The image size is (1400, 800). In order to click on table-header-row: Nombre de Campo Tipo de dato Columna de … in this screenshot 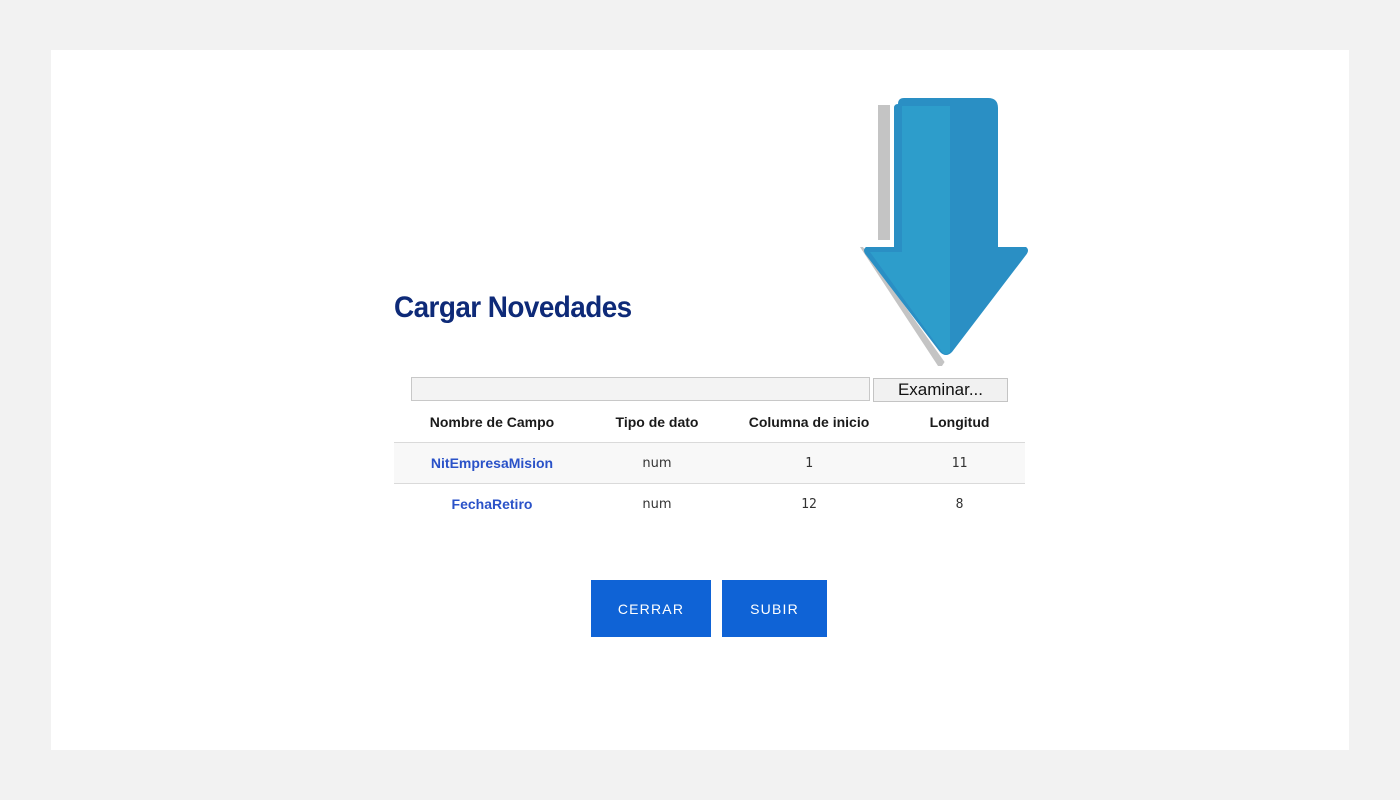, I will do `click(709, 422)`.